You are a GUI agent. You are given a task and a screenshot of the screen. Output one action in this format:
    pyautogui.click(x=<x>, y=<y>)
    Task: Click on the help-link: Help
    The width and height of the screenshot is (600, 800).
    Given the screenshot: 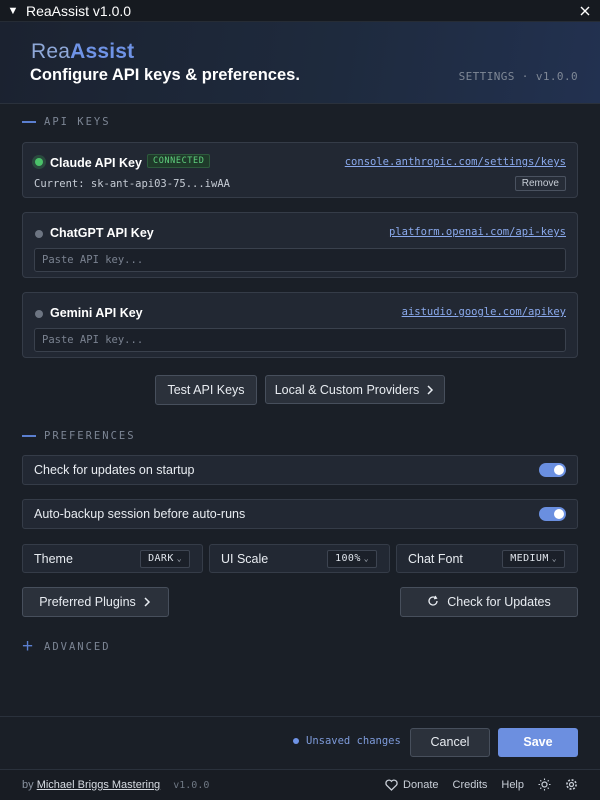 What is the action you would take?
    pyautogui.click(x=512, y=785)
    